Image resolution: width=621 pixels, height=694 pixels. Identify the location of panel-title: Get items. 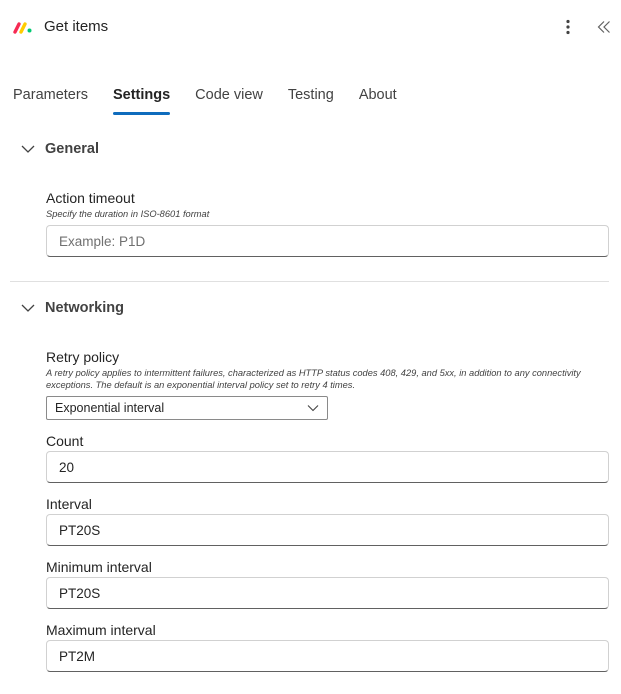
(76, 26).